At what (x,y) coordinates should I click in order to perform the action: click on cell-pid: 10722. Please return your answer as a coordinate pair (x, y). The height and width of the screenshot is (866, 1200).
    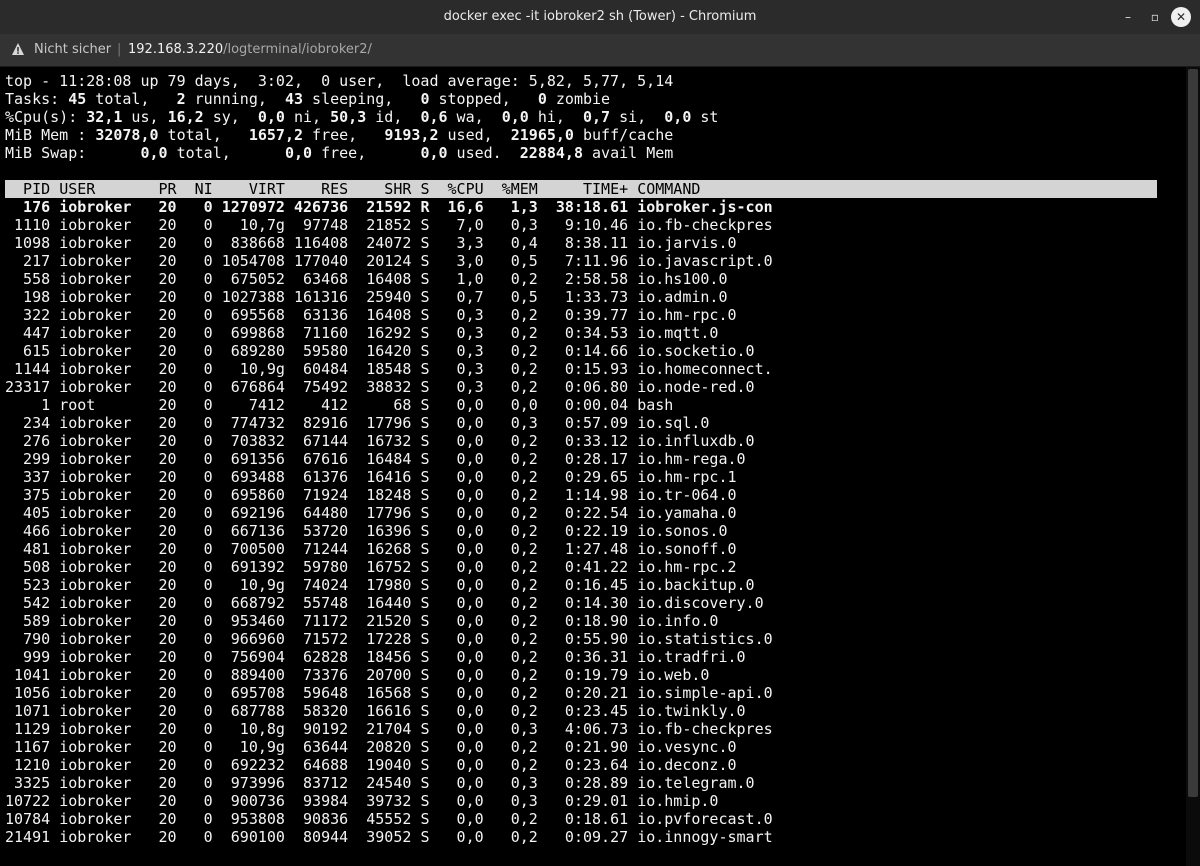
    Looking at the image, I should click on (28, 801).